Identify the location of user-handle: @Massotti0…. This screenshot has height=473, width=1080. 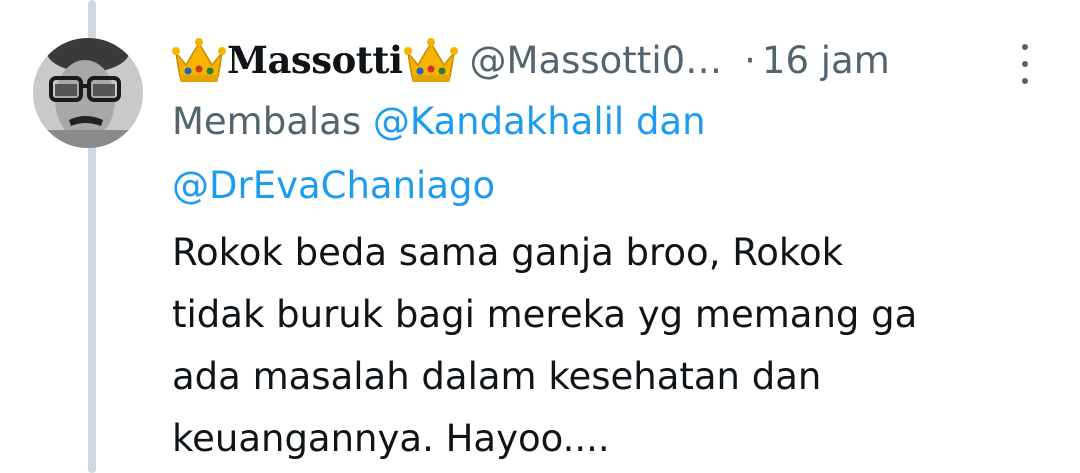
(596, 60).